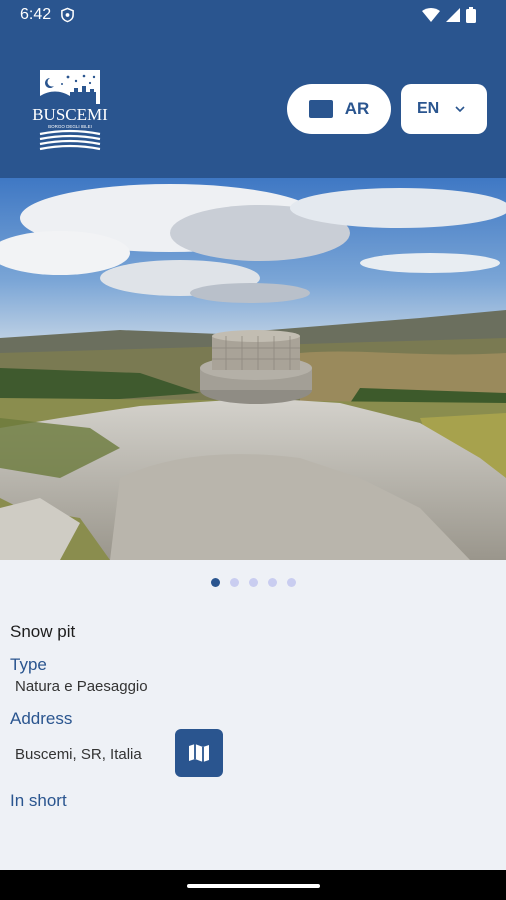 The width and height of the screenshot is (506, 900). I want to click on status-time: 6:42, so click(36, 14).